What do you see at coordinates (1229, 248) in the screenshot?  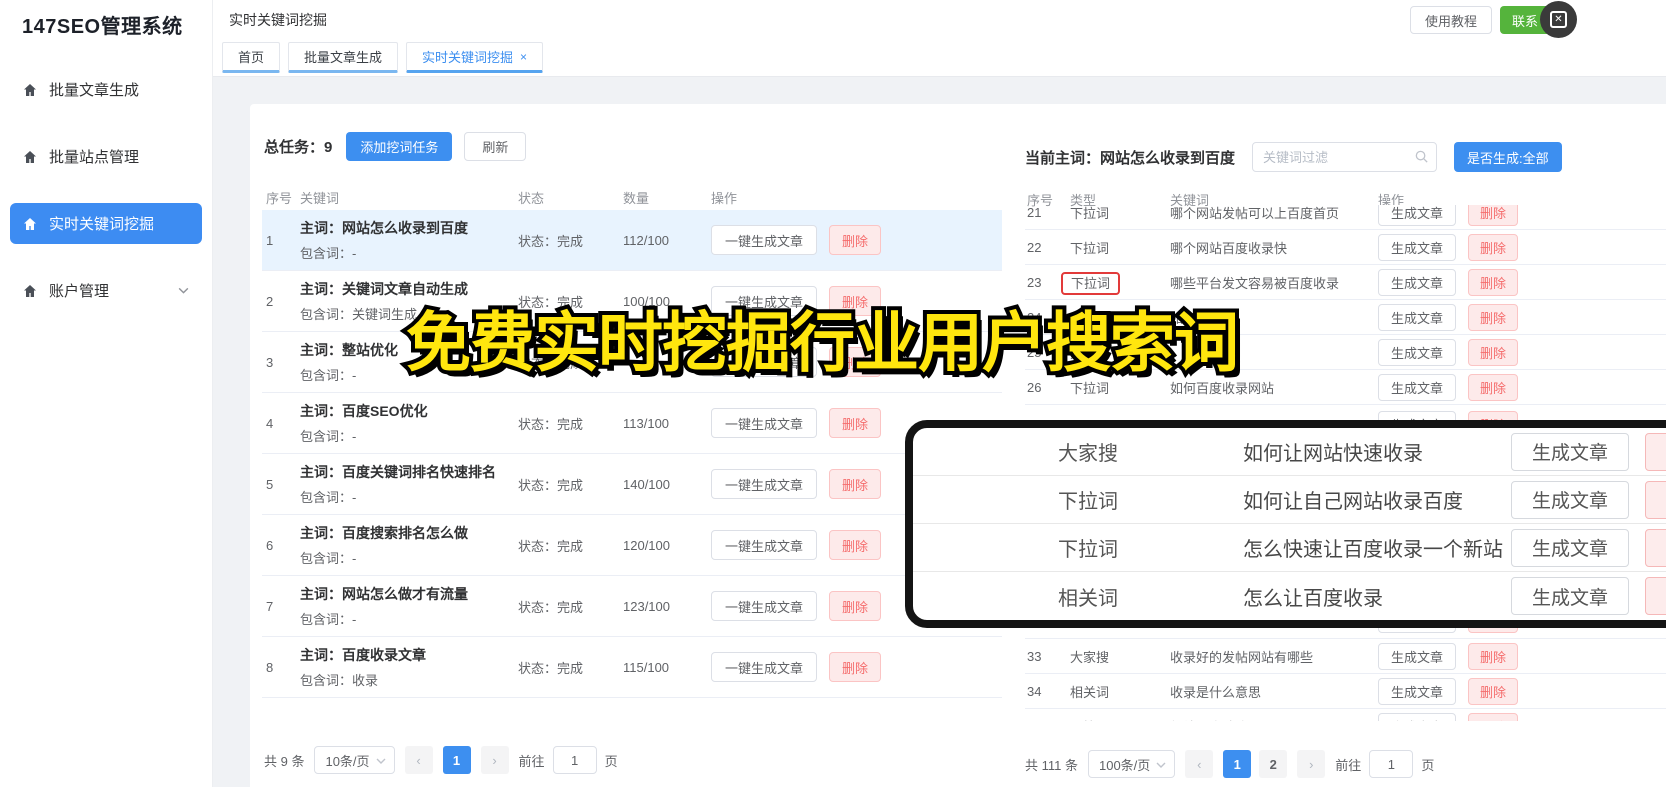 I see `keyword-text: 哪个网站百度收录快` at bounding box center [1229, 248].